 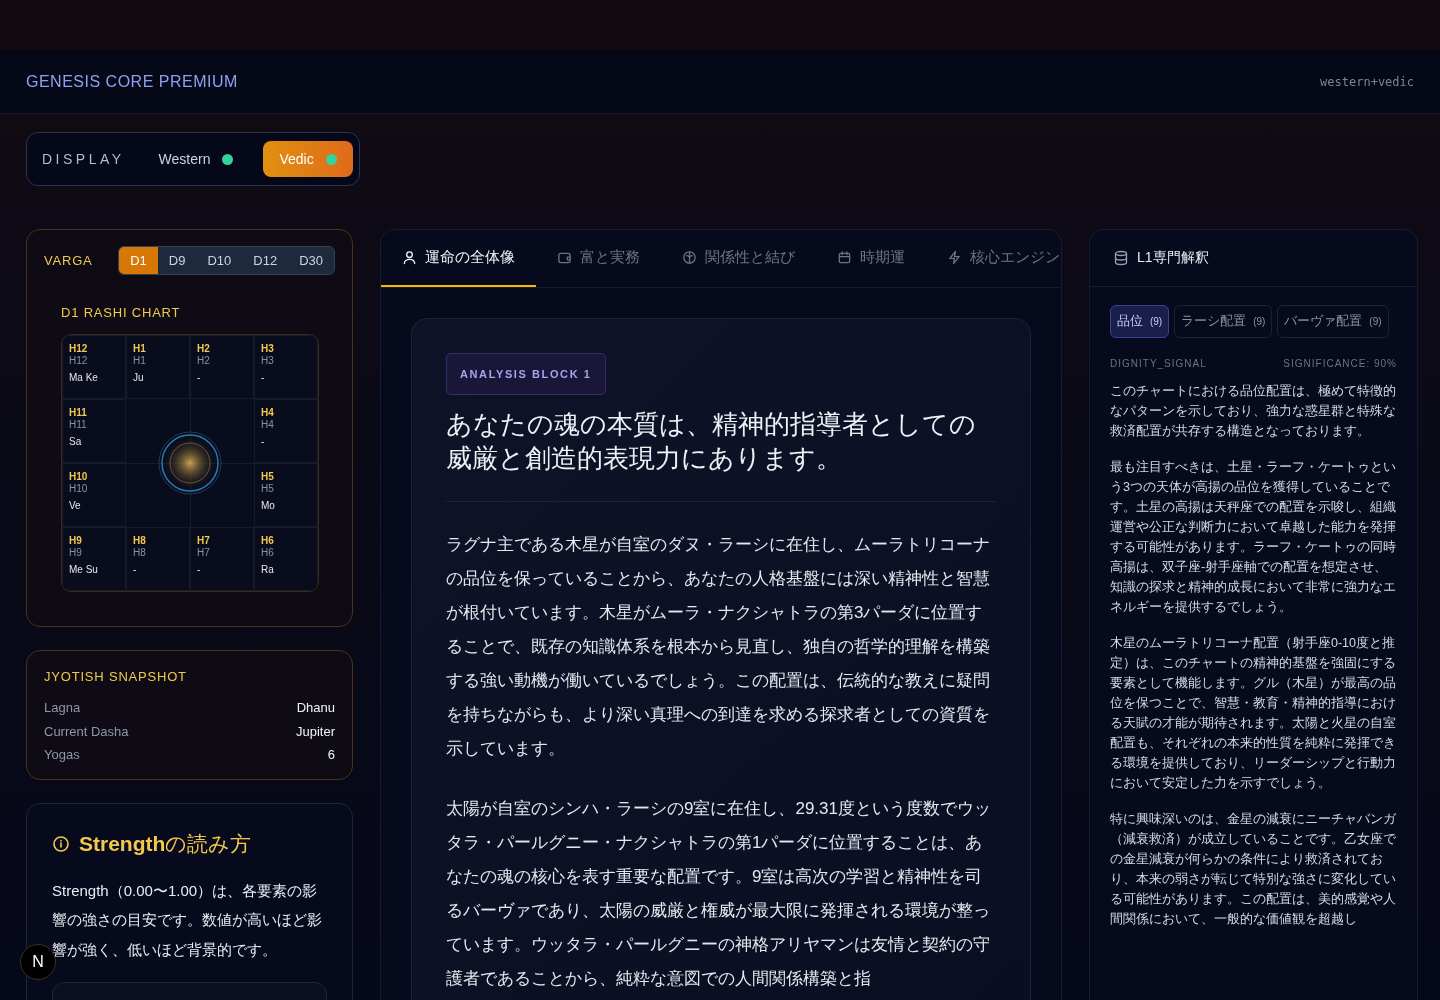 I want to click on house-number: H8, so click(x=140, y=541).